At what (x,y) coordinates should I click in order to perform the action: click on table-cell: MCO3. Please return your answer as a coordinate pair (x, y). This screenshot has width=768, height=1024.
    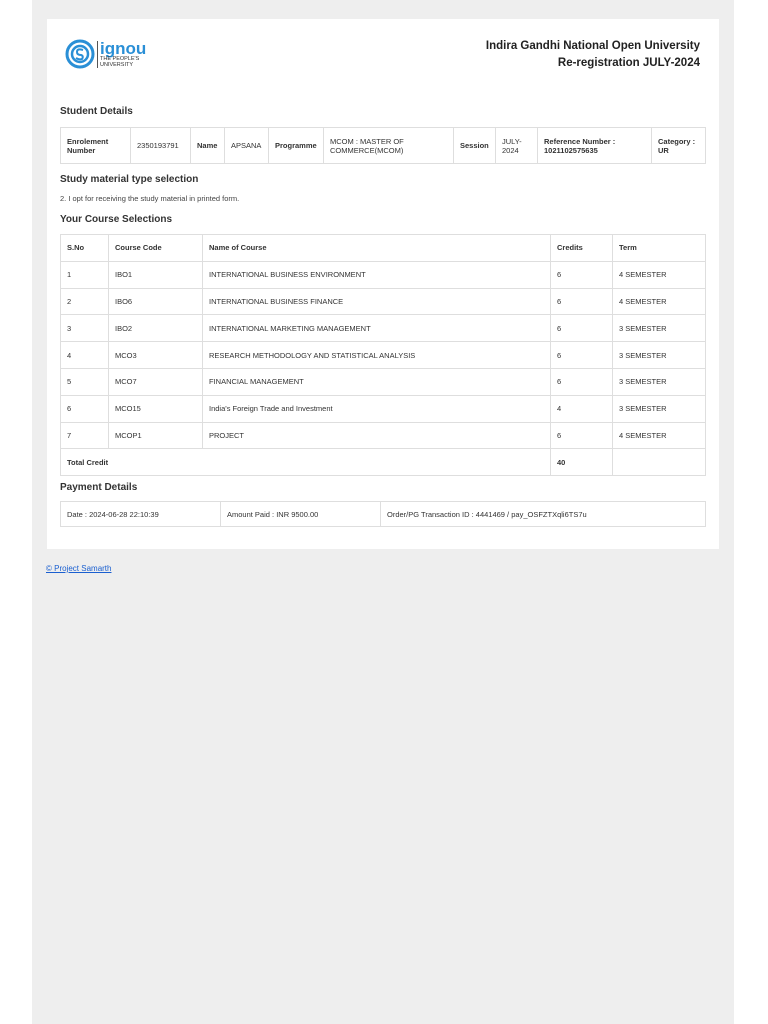
    Looking at the image, I should click on (155, 355).